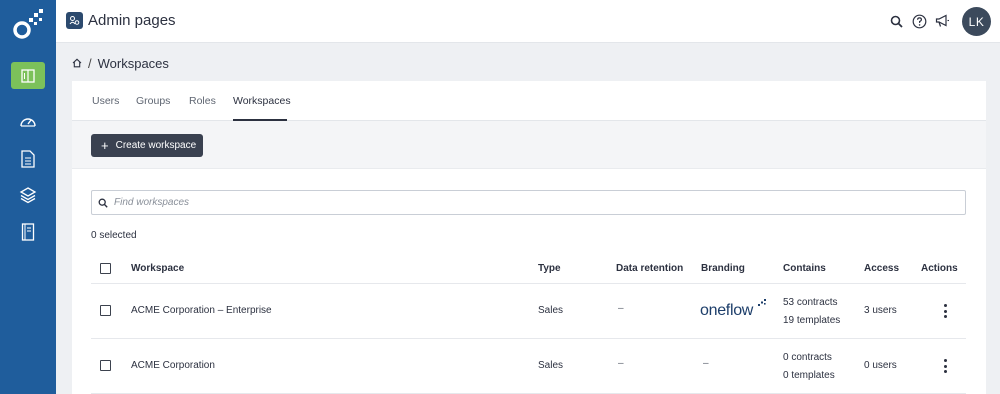  I want to click on sidebar-item-documents, so click(28, 159).